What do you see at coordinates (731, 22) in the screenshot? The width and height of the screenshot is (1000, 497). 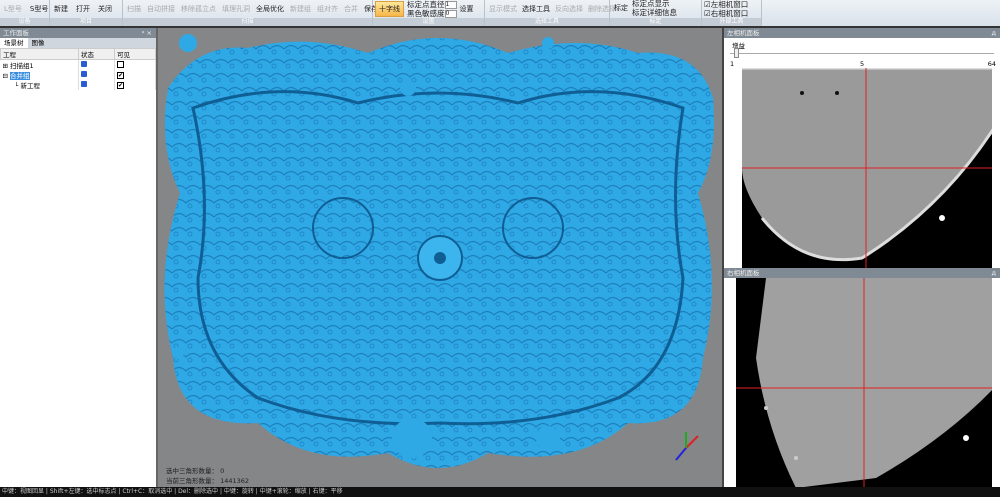 I see `group-label: 外部工具` at bounding box center [731, 22].